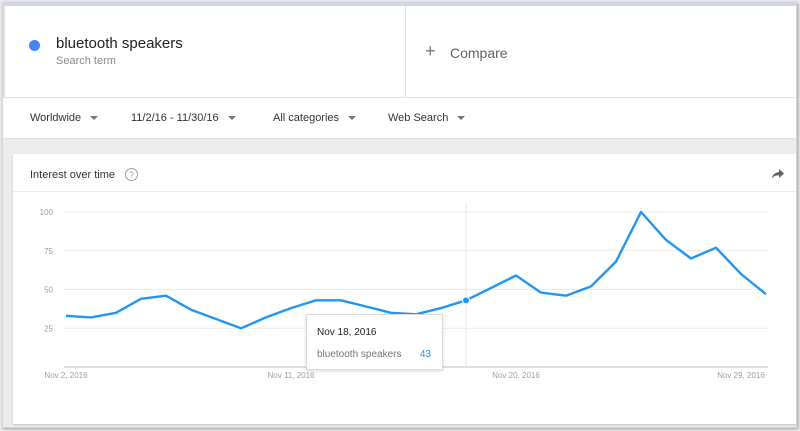 This screenshot has width=800, height=431. I want to click on help-circle-icon: ?, so click(131, 174).